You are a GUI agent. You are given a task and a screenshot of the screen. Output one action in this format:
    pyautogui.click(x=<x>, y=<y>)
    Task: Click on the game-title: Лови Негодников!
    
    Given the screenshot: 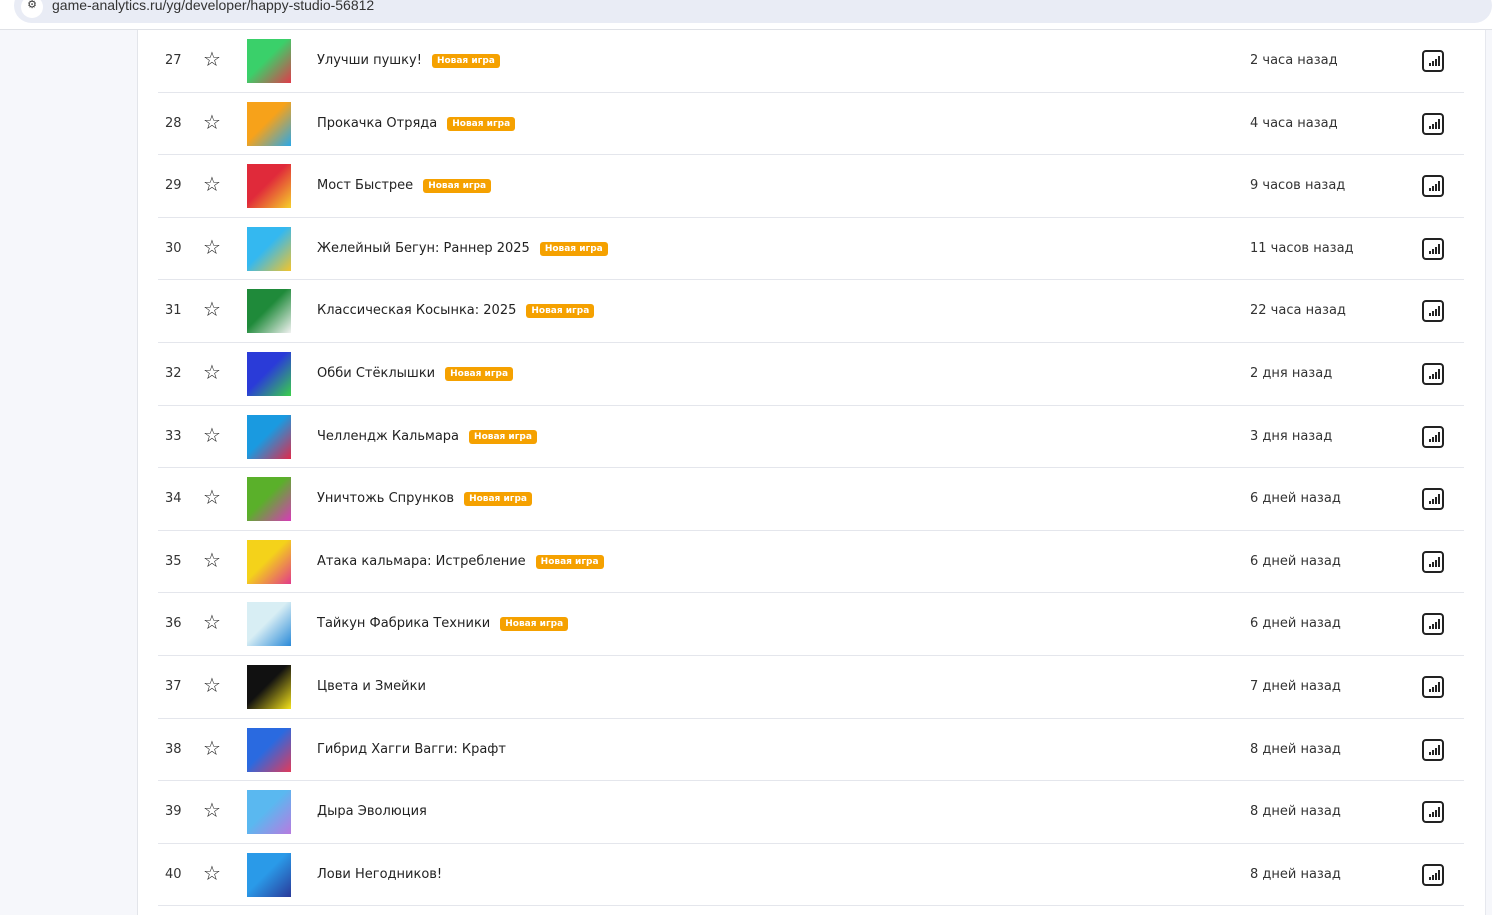 What is the action you would take?
    pyautogui.click(x=379, y=874)
    